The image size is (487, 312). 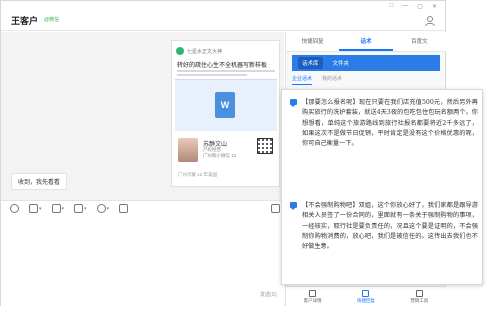 What do you see at coordinates (419, 293) in the screenshot?
I see `toolbox-icon` at bounding box center [419, 293].